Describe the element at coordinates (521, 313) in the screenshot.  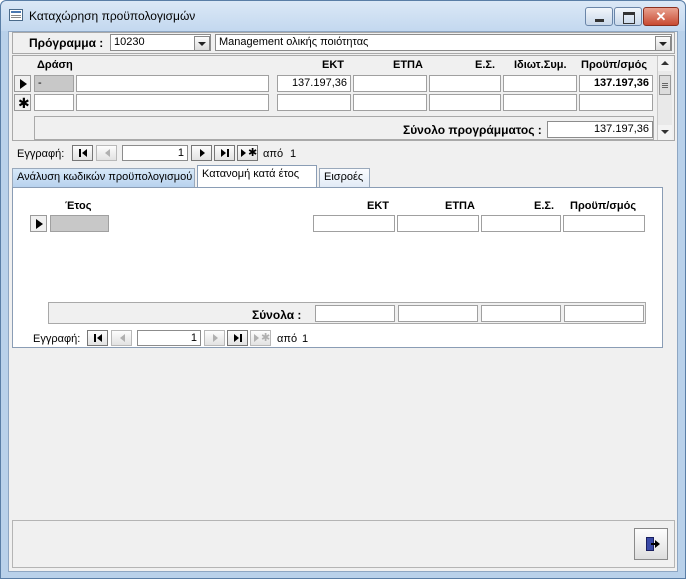
I see `total-es-field` at that location.